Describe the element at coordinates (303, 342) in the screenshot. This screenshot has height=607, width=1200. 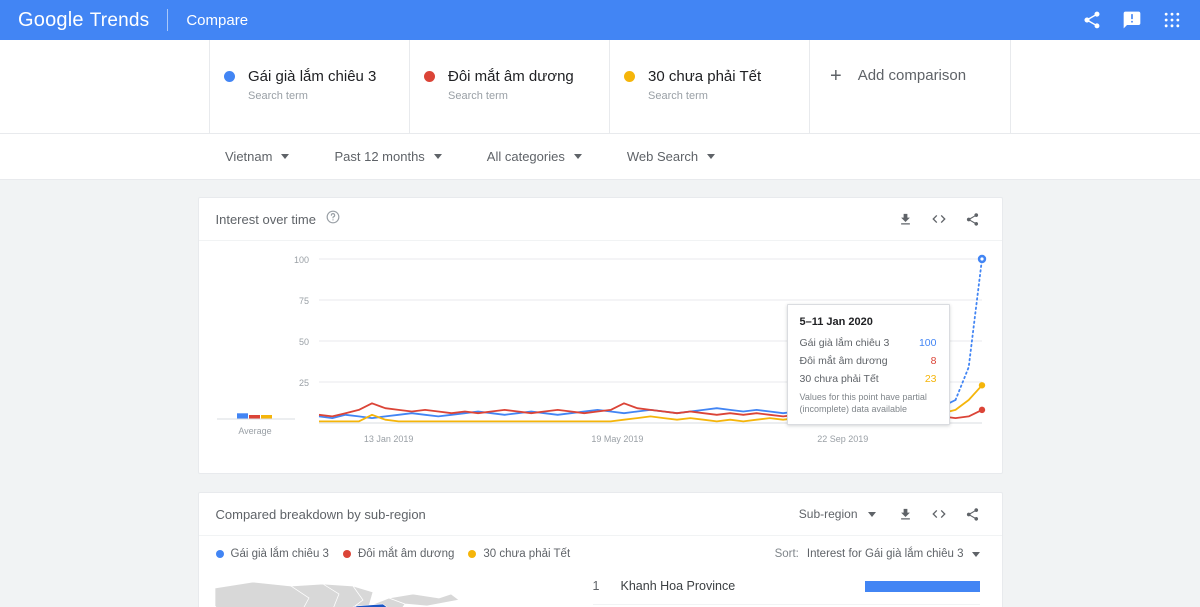
I see `svg-text: 50` at that location.